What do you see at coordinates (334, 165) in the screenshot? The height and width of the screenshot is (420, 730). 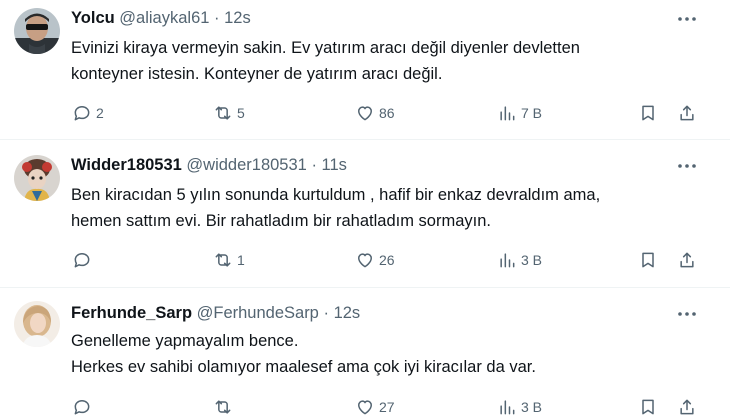 I see `timestamp: 11s` at bounding box center [334, 165].